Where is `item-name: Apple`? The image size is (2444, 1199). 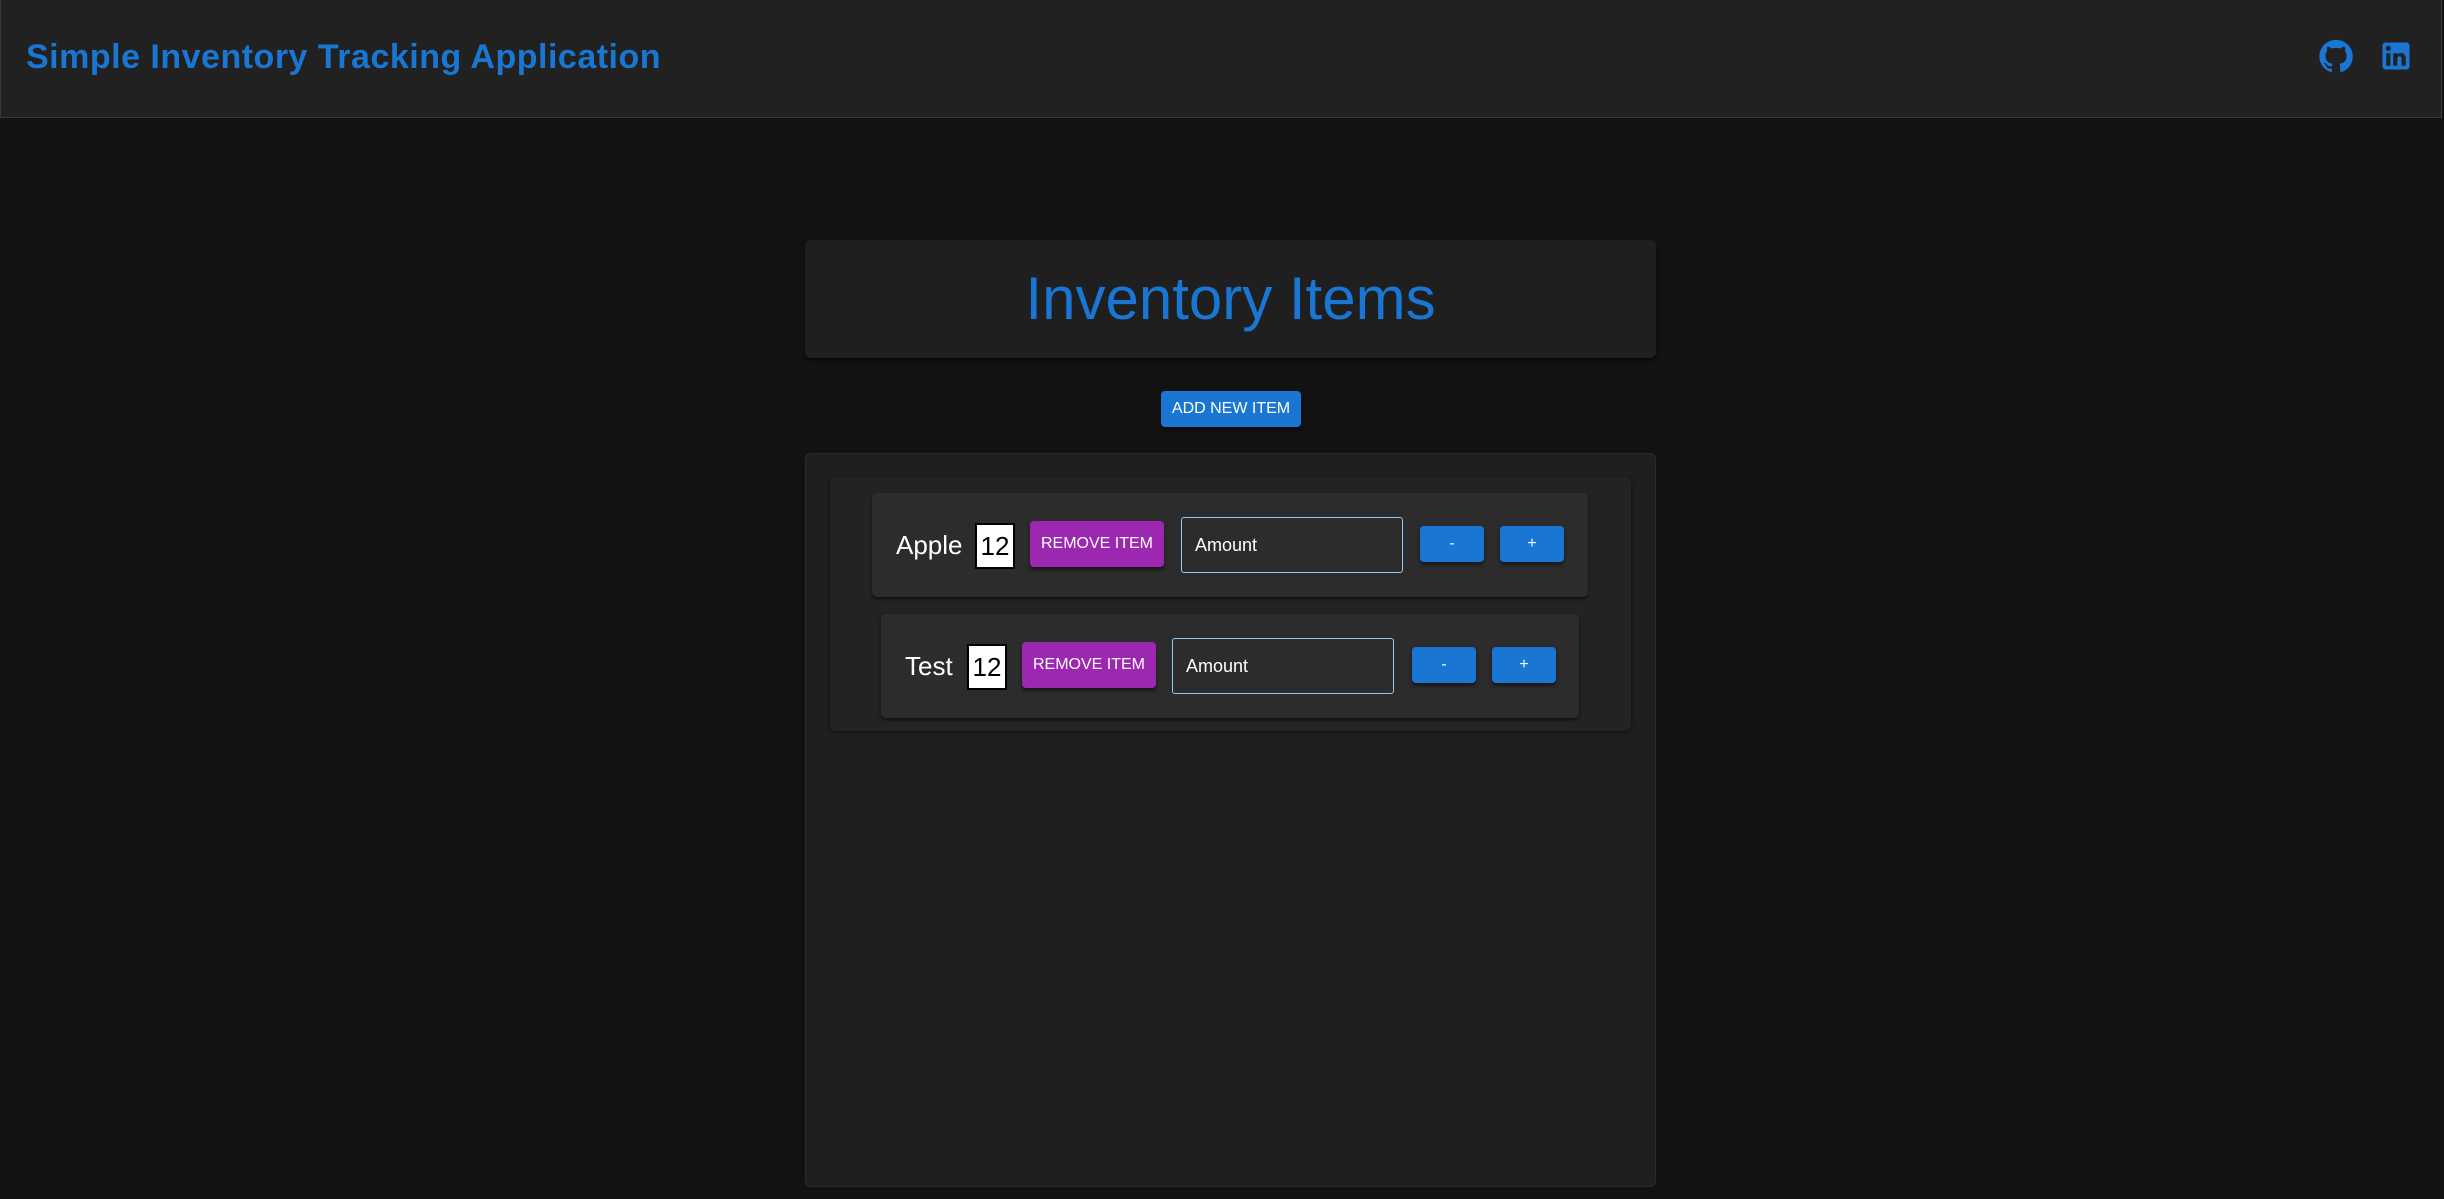 item-name: Apple is located at coordinates (929, 545).